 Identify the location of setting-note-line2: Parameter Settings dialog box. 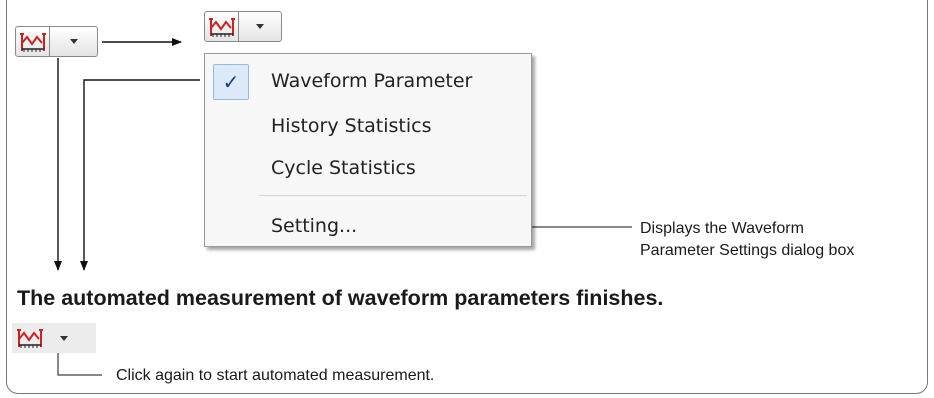
(747, 250).